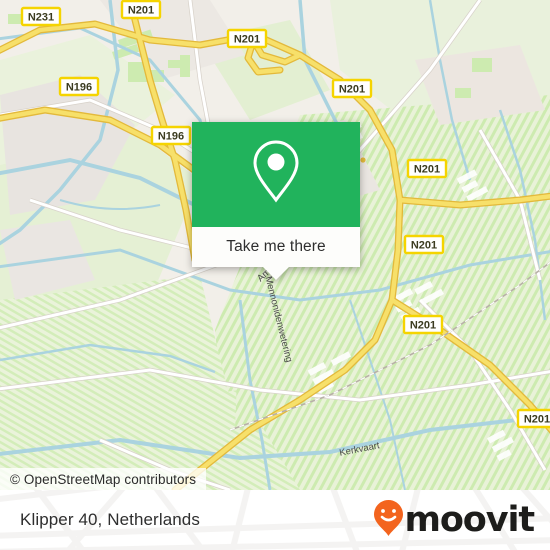 This screenshot has height=550, width=550. I want to click on moovit-wordmark: moovit, so click(469, 519).